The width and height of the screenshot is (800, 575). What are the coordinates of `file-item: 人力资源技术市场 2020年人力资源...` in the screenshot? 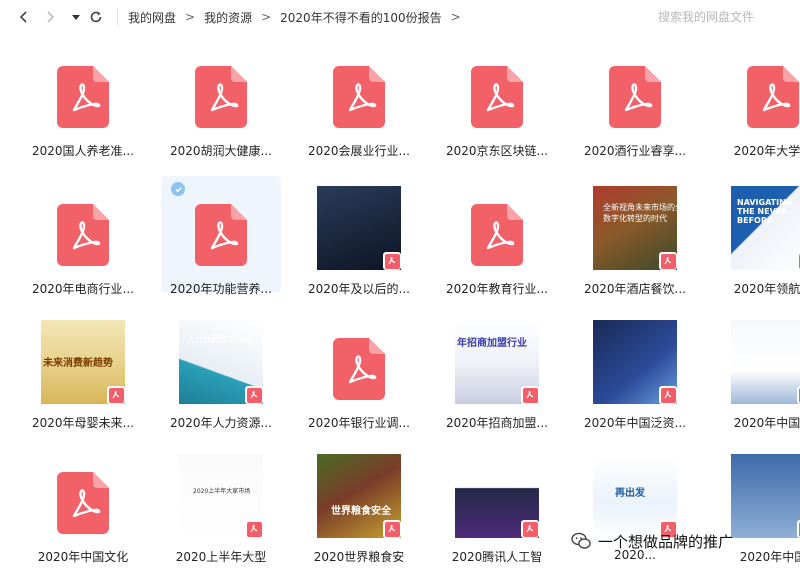 It's located at (221, 370).